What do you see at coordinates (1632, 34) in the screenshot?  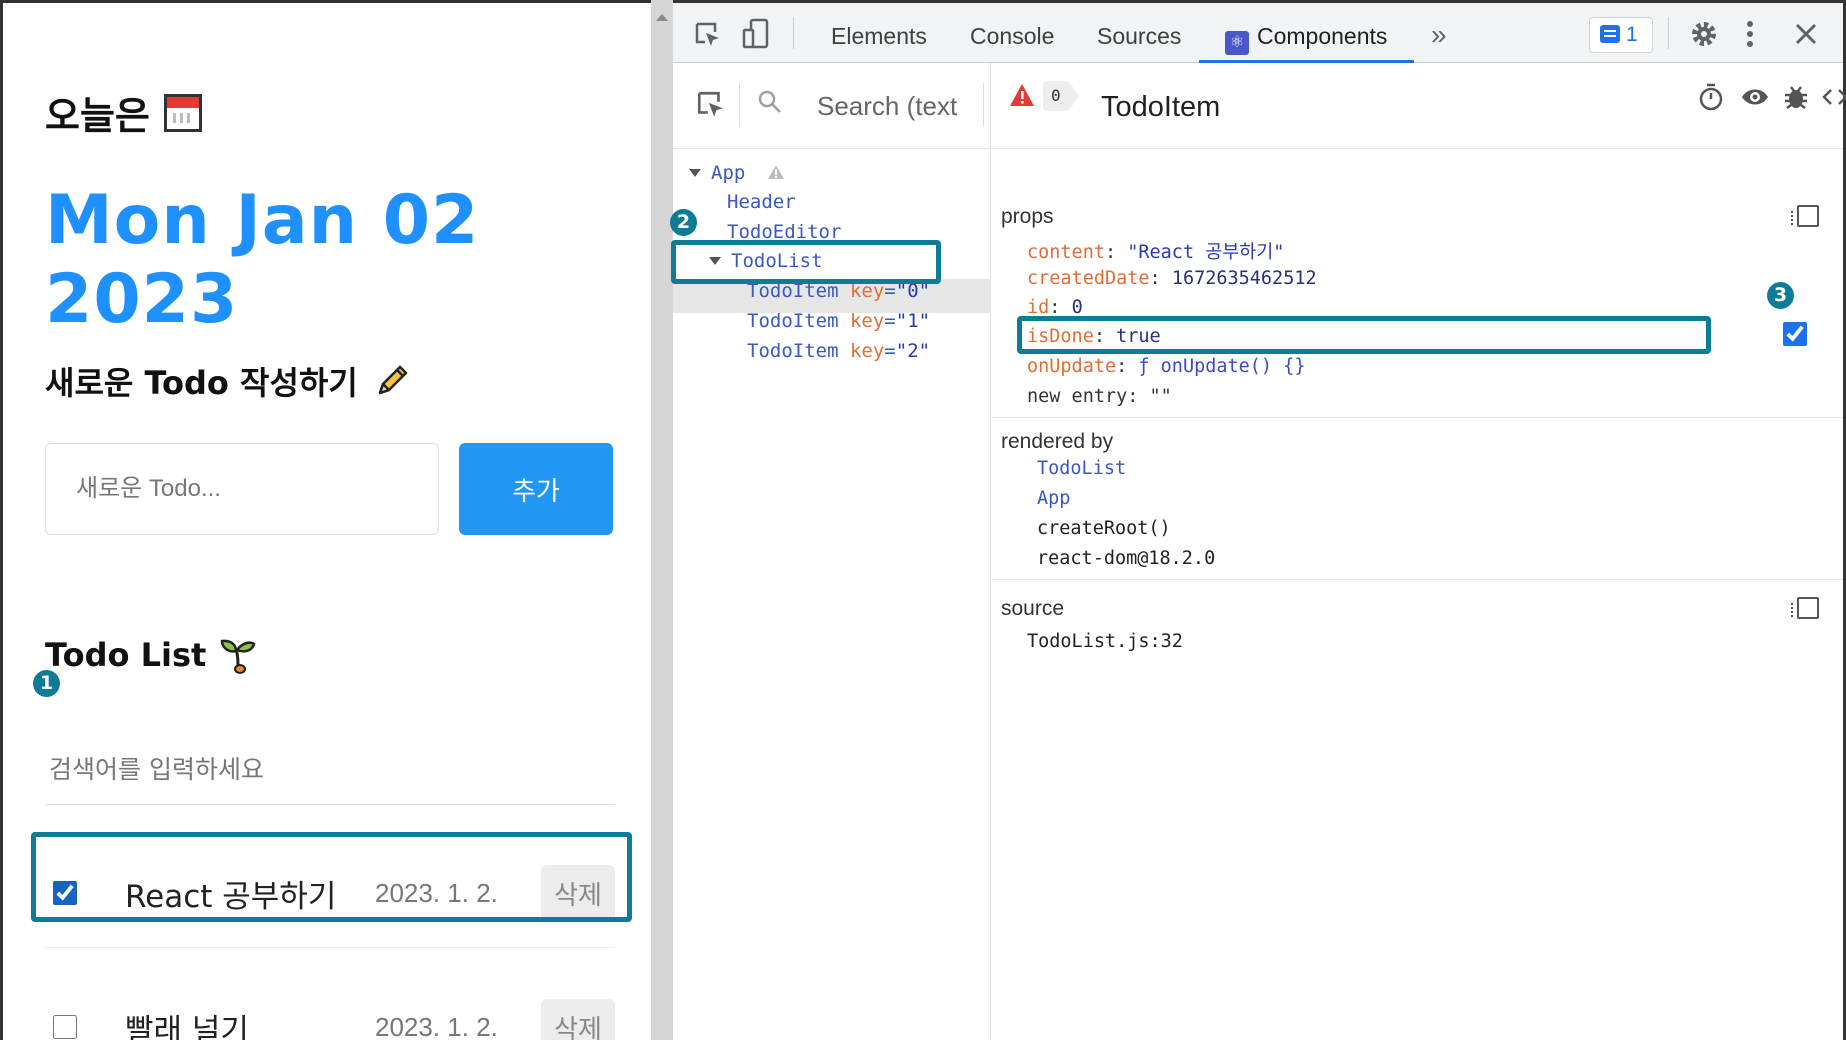 I see `message-count: 1` at bounding box center [1632, 34].